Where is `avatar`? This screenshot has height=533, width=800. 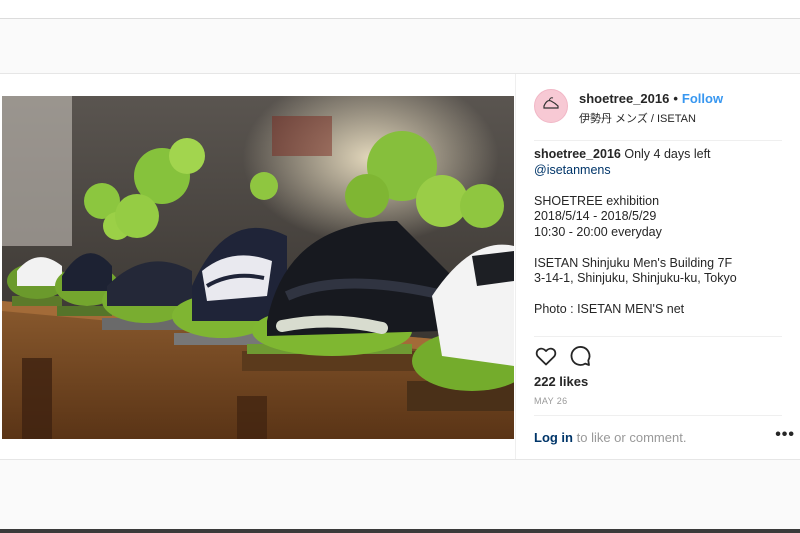 avatar is located at coordinates (551, 106).